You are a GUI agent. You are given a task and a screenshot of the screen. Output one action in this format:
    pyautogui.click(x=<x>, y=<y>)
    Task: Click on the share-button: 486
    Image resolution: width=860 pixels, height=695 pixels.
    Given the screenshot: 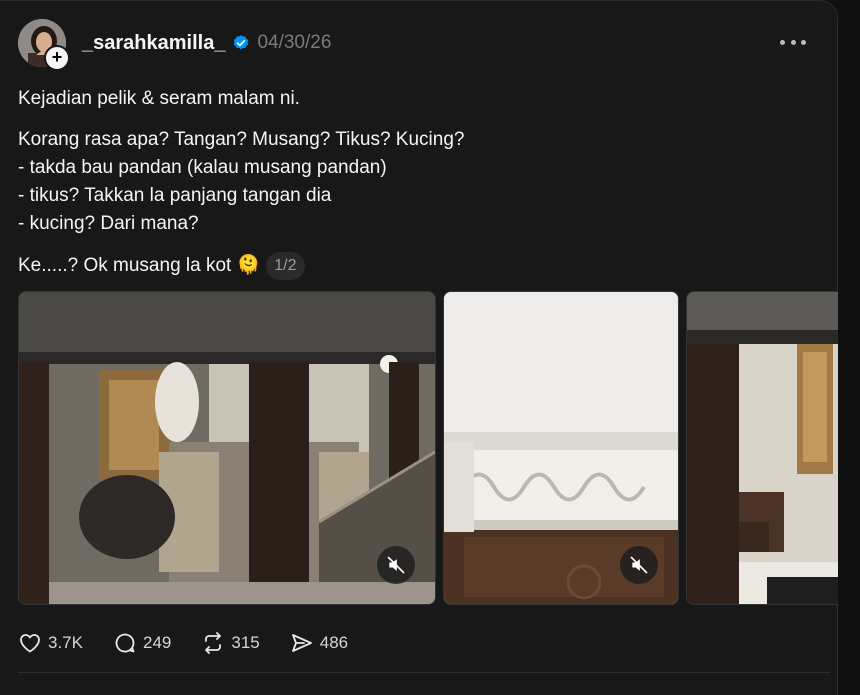 What is the action you would take?
    pyautogui.click(x=319, y=643)
    